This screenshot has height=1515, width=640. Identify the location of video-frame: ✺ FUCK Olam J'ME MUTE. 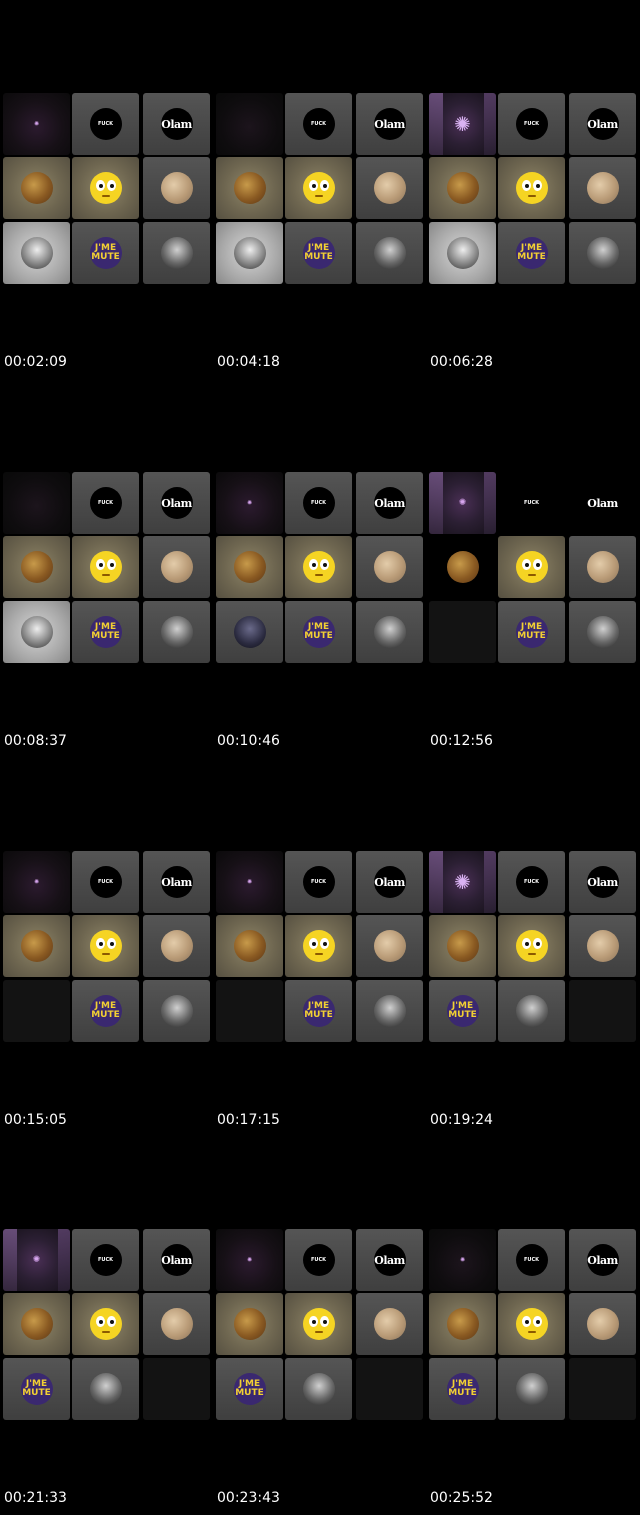
(319, 947).